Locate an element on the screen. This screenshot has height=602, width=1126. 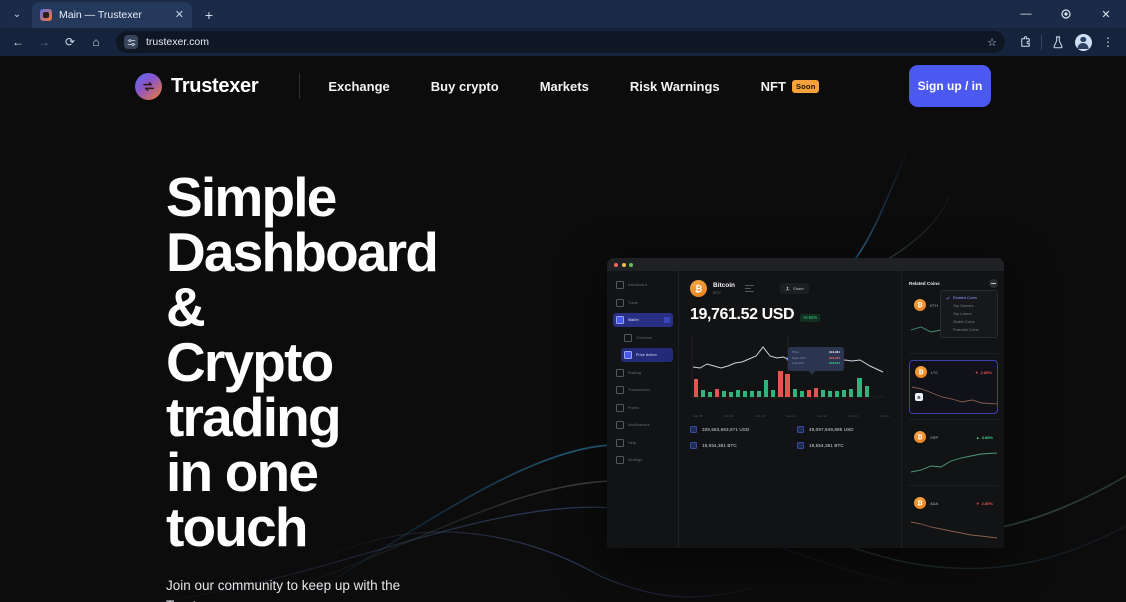
coin-card-name: XRP is located at coordinates (934, 437).